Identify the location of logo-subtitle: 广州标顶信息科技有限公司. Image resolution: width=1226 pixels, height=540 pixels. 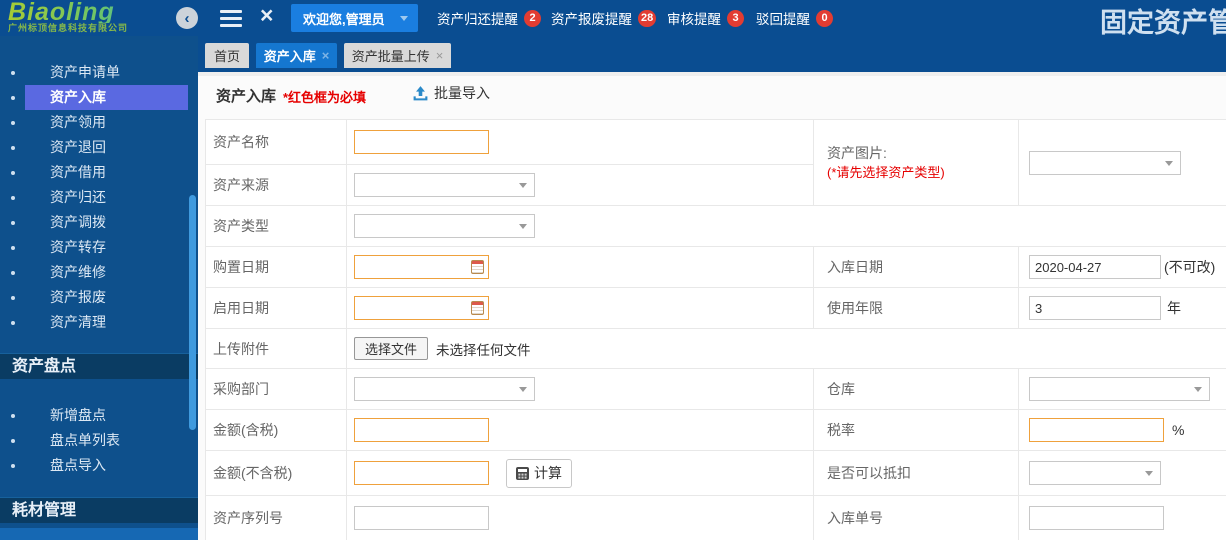
(68, 28).